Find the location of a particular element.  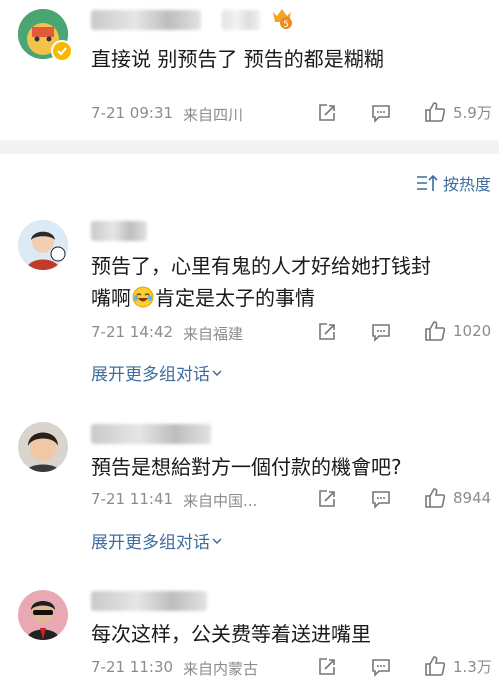

like-count: 1.3万 is located at coordinates (472, 666).